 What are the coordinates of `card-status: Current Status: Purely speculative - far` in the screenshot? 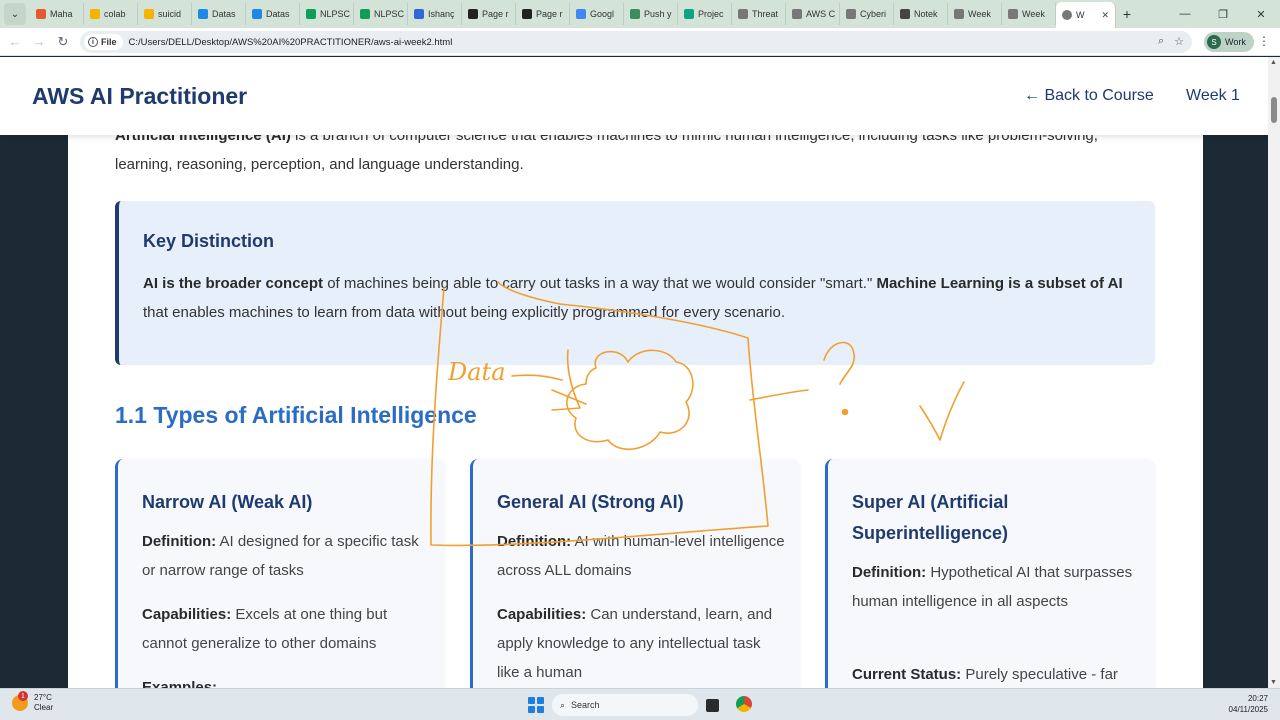 It's located at (997, 674).